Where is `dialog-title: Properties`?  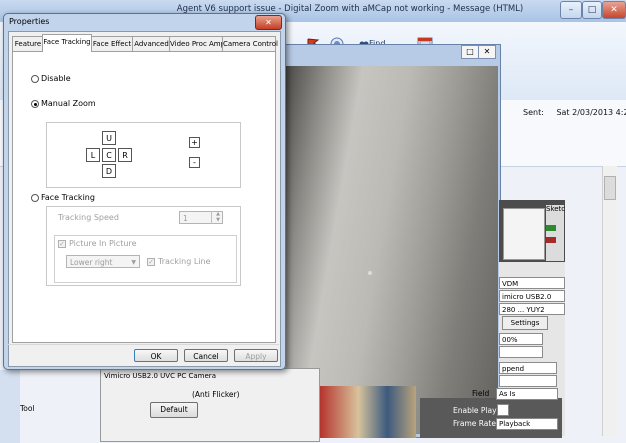 dialog-title: Properties is located at coordinates (29, 21).